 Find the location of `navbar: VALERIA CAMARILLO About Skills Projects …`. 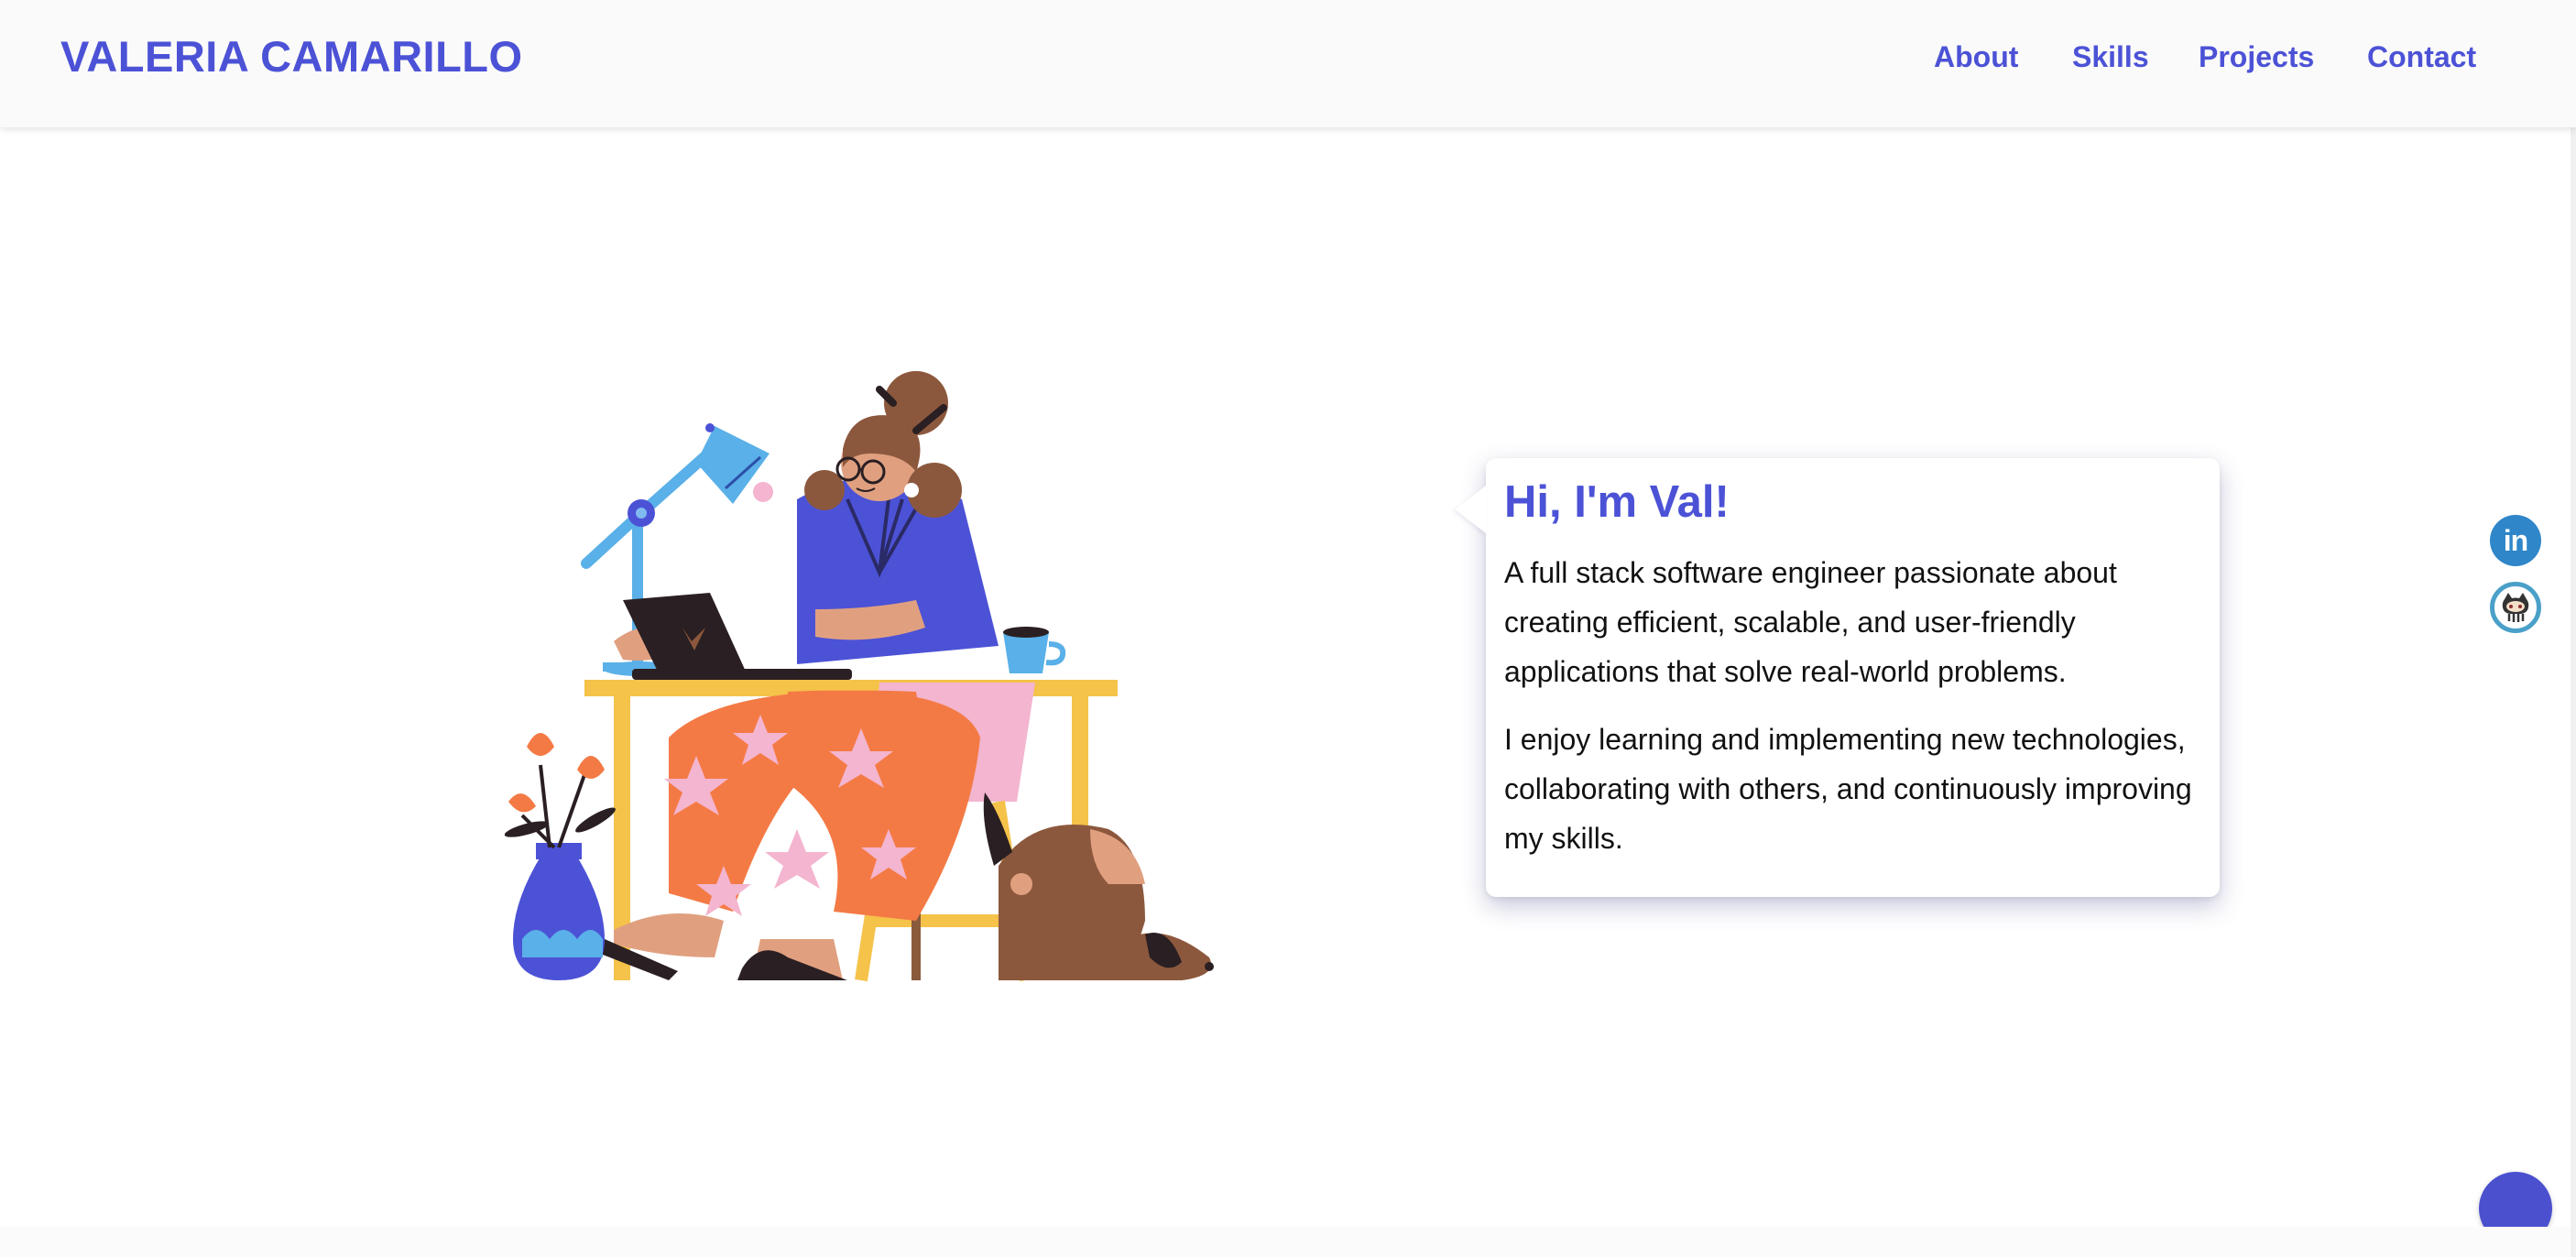

navbar: VALERIA CAMARILLO About Skills Projects … is located at coordinates (1288, 63).